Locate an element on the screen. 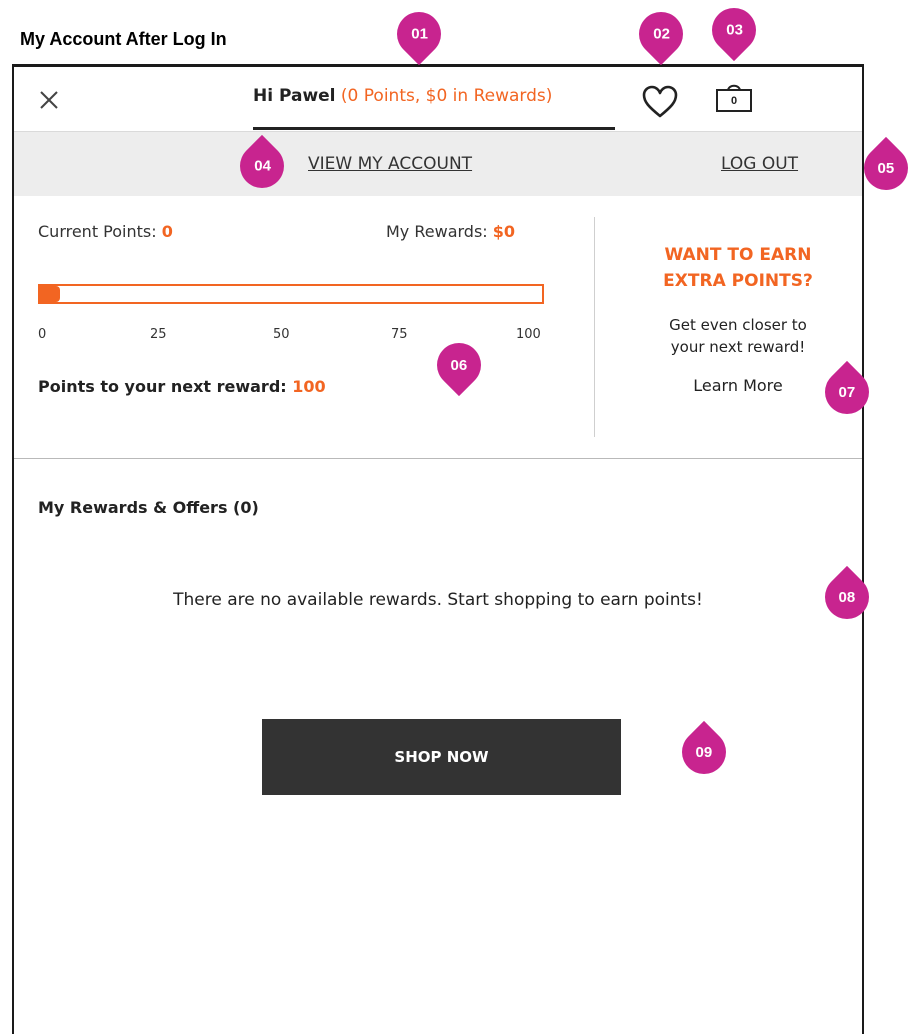  annotation-label-03: 03 is located at coordinates (734, 30).